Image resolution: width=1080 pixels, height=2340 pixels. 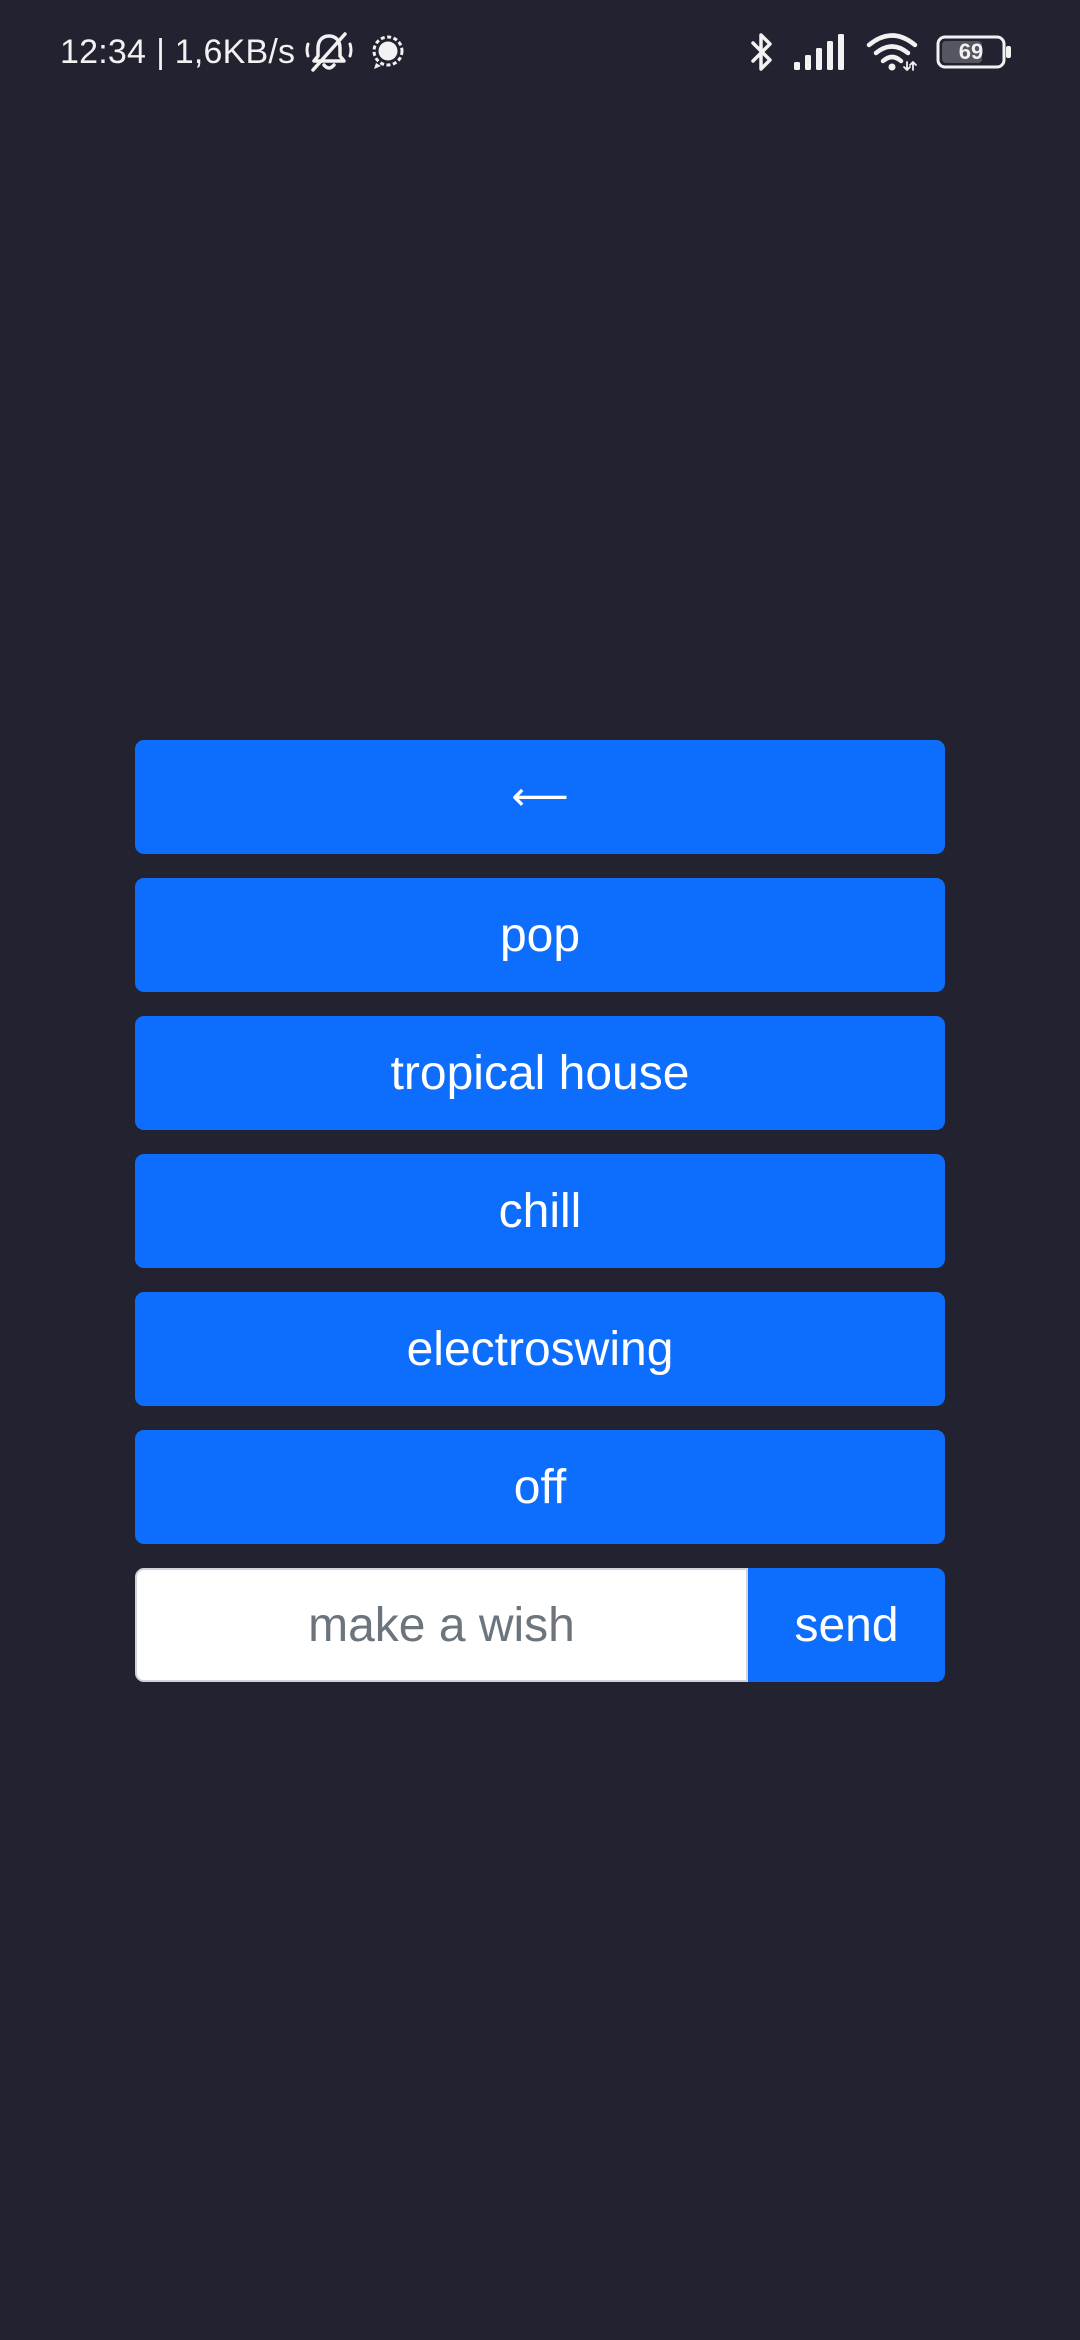 I want to click on battery-level: 69, so click(x=971, y=51).